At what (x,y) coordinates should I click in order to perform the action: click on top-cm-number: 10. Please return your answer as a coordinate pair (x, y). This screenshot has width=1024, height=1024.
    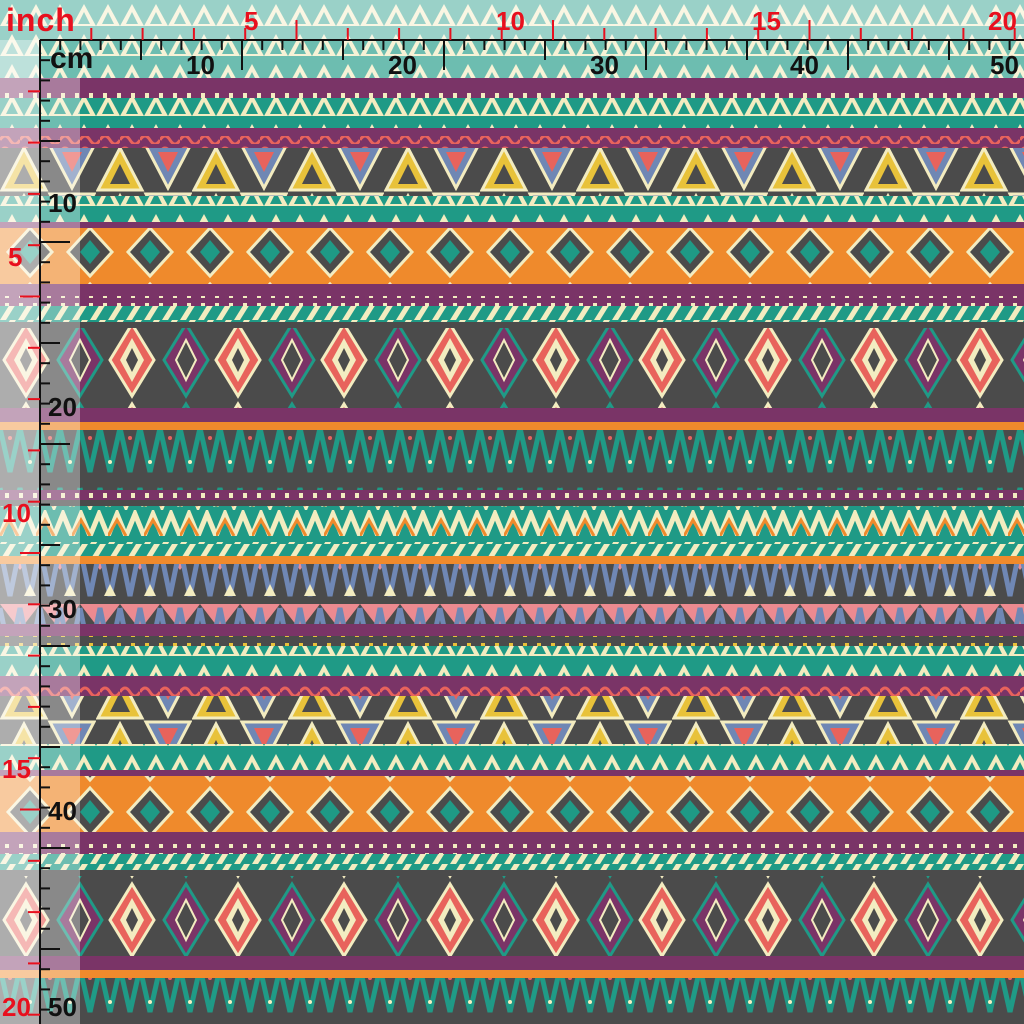
    Looking at the image, I should click on (200, 65).